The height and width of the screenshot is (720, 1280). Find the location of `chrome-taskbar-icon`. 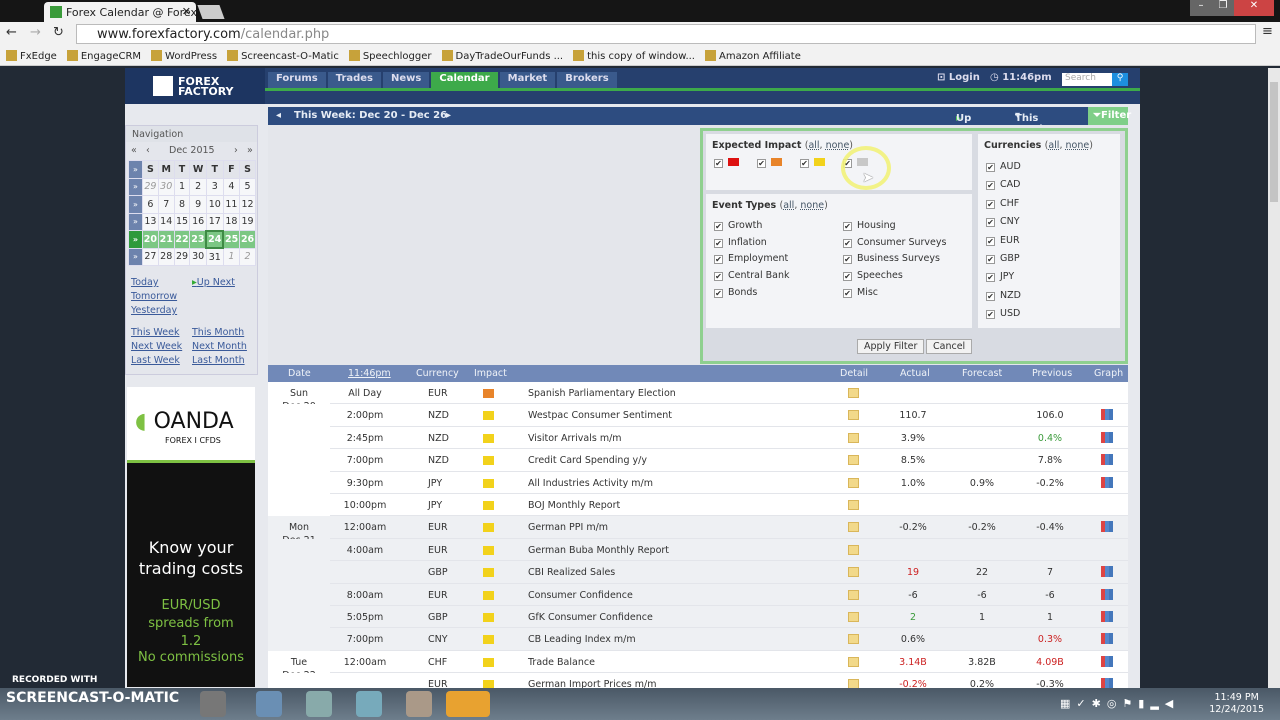

chrome-taskbar-icon is located at coordinates (213, 704).